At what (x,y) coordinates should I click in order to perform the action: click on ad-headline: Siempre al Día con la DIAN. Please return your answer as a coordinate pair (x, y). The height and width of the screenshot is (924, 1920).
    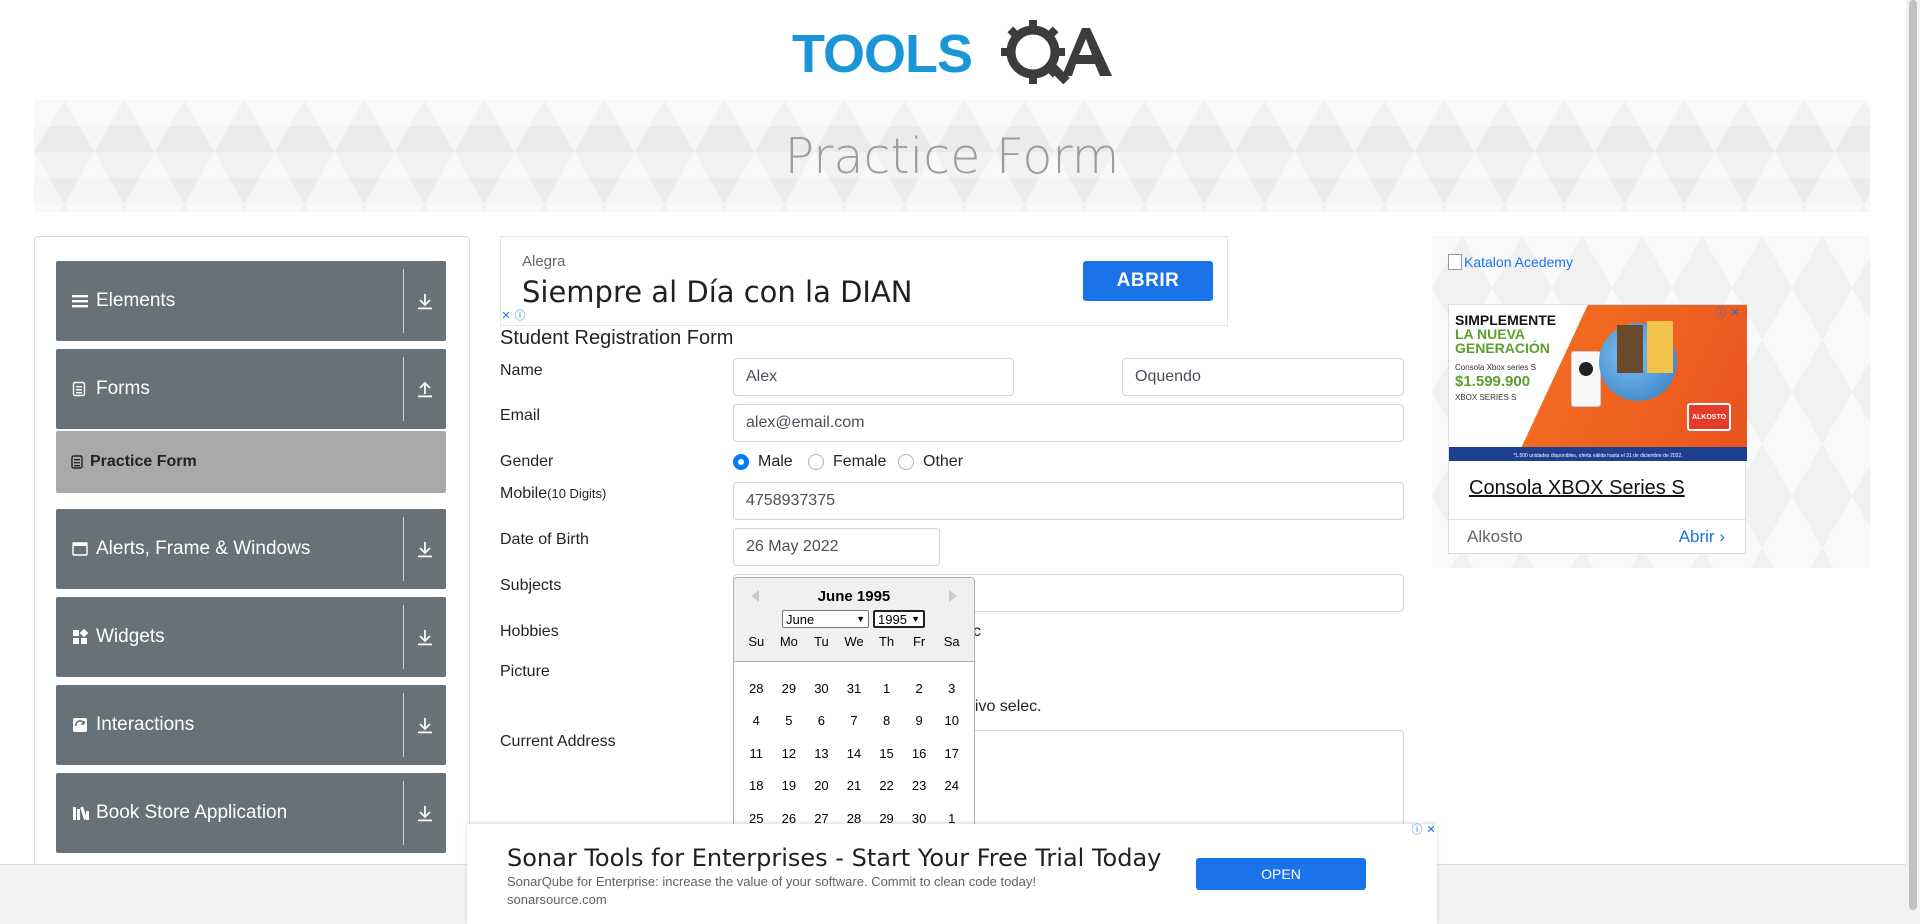
    Looking at the image, I should click on (717, 292).